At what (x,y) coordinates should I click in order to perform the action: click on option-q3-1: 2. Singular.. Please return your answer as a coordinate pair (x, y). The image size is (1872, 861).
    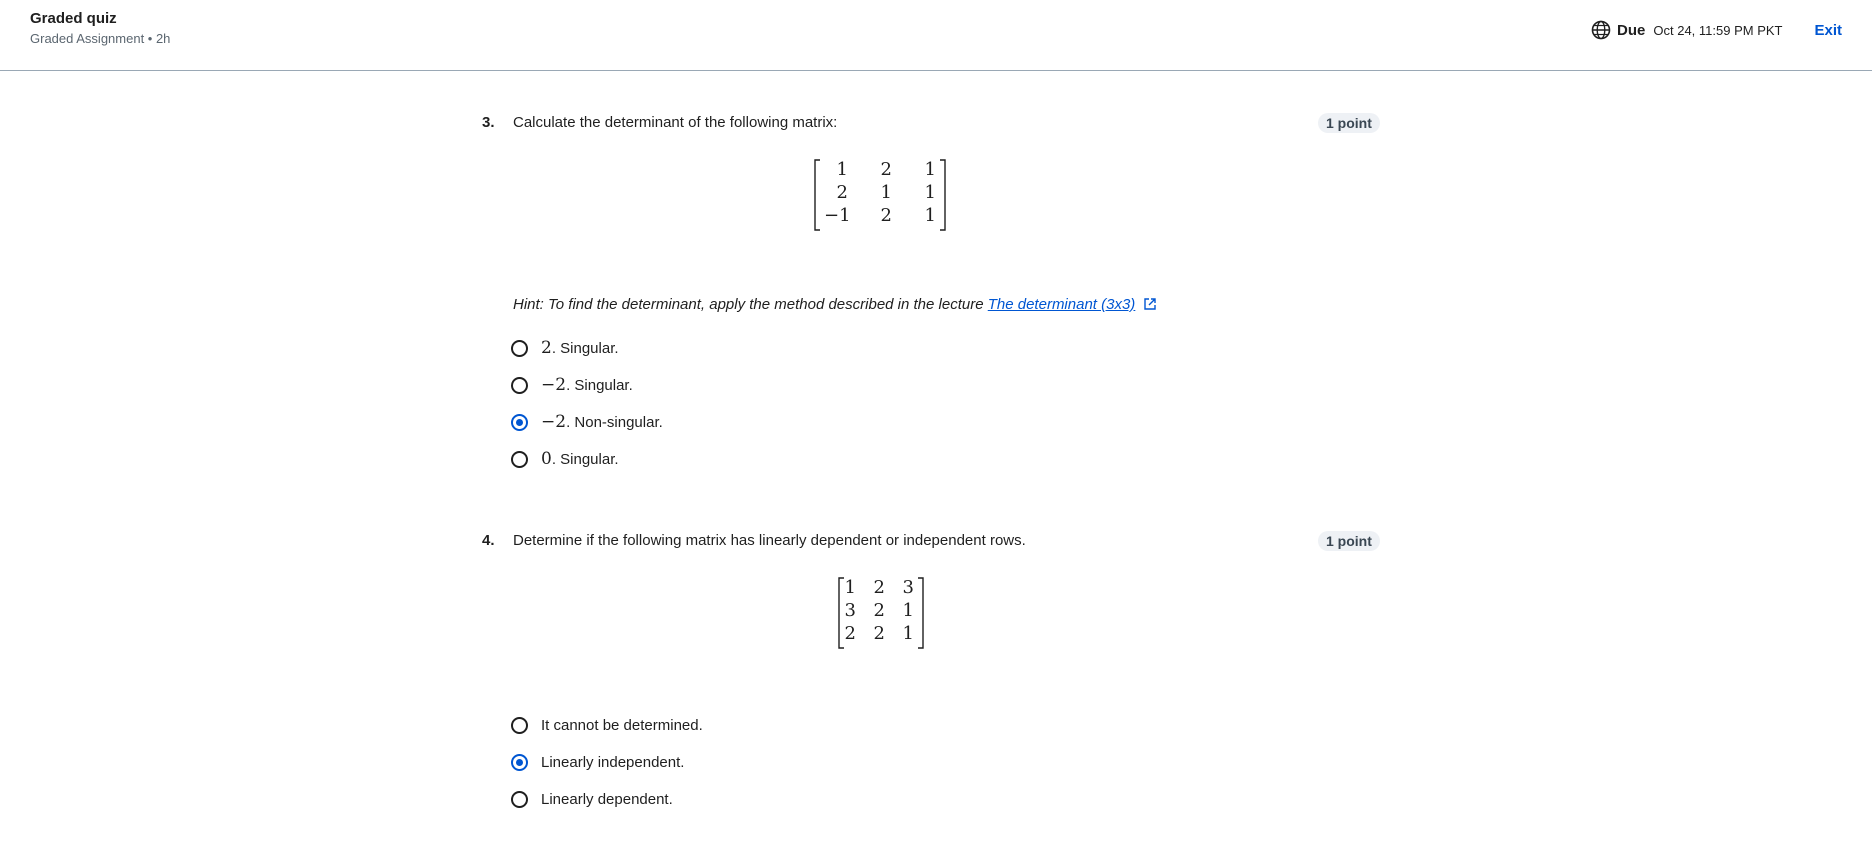
    Looking at the image, I should click on (565, 348).